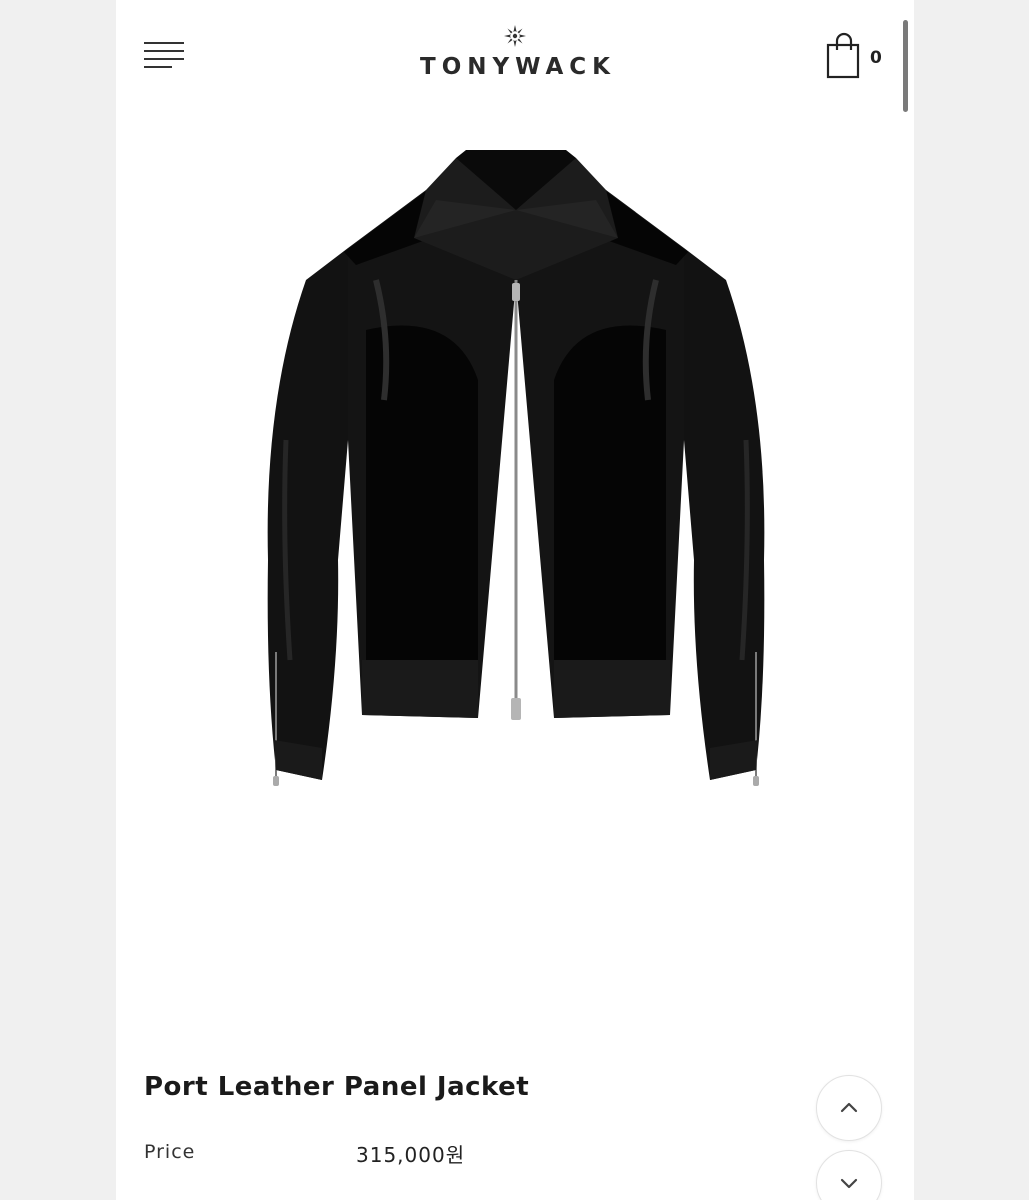 Image resolution: width=1029 pixels, height=1200 pixels. I want to click on price-value: 315,000원, so click(411, 1155).